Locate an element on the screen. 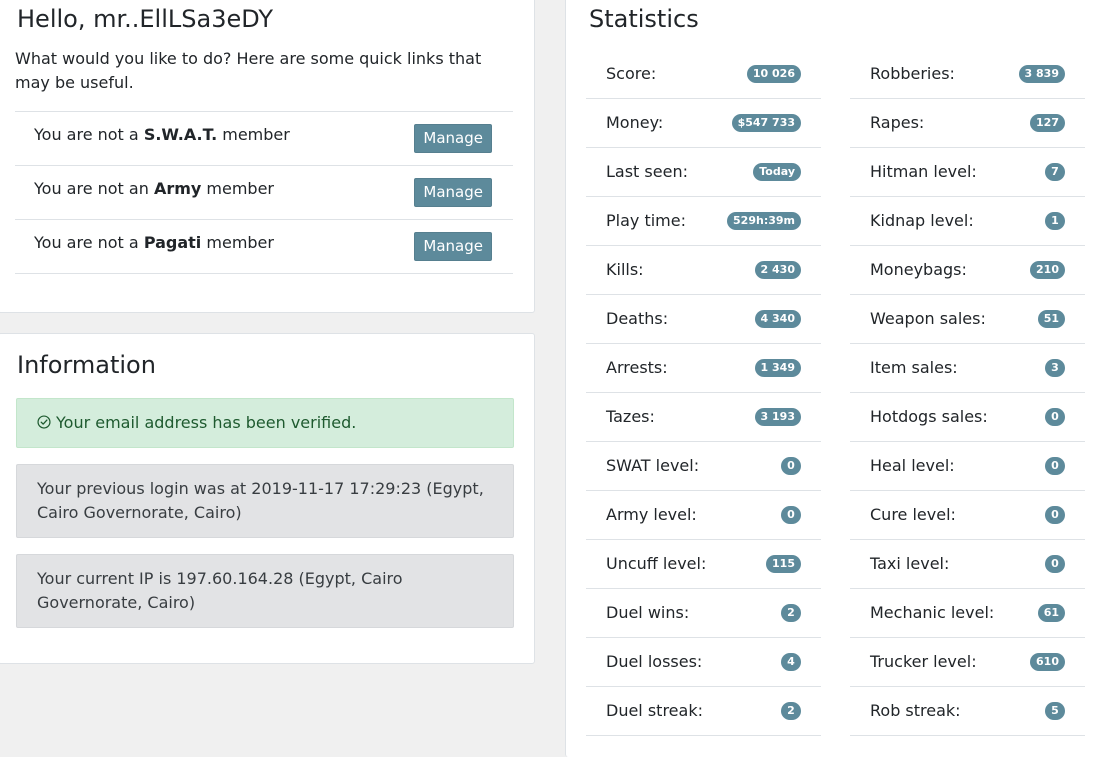  stat-row: Robberies: 3 839 is located at coordinates (967, 74).